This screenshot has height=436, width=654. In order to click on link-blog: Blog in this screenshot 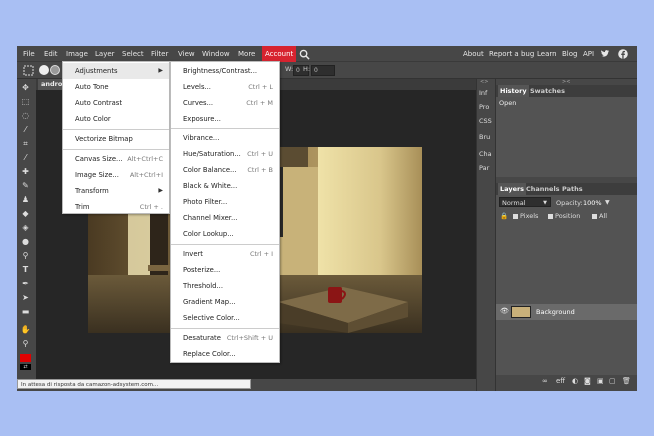, I will do `click(569, 54)`.